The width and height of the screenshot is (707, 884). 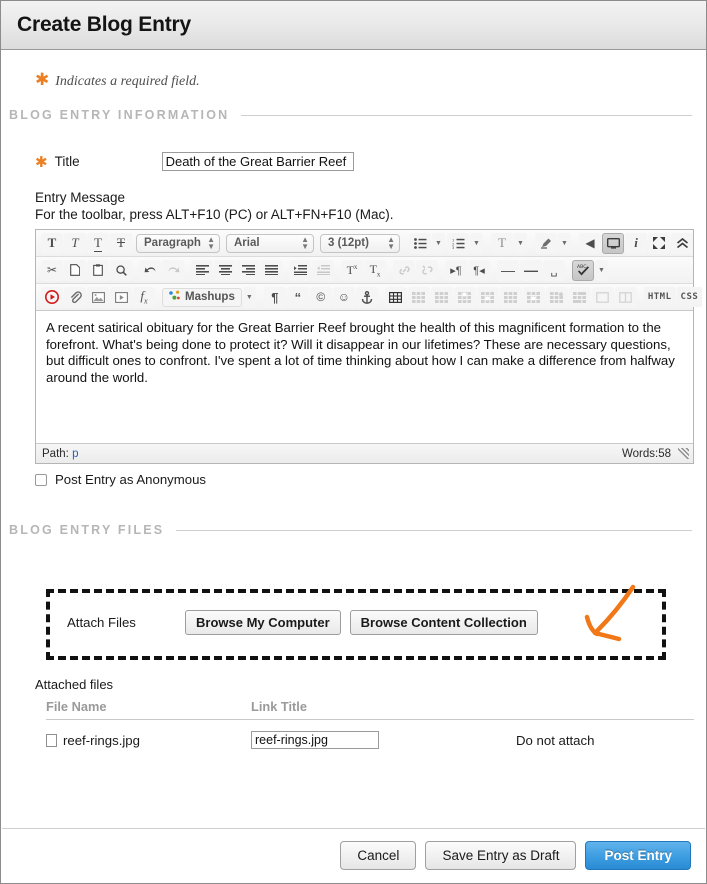 I want to click on post-anonymous-checkbox, so click(x=41, y=479).